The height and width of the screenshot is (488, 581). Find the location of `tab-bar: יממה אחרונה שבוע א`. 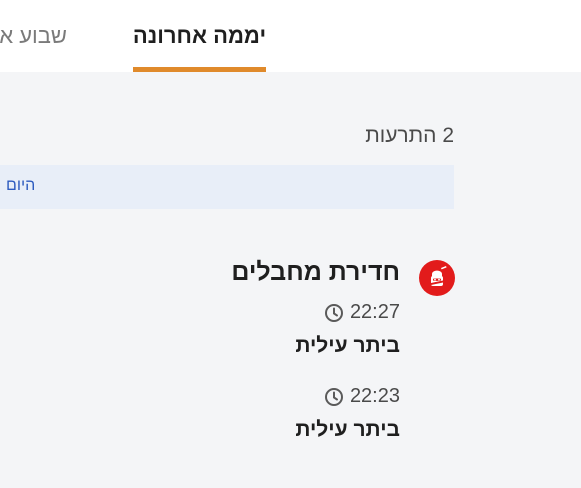

tab-bar: יממה אחרונה שבוע א is located at coordinates (290, 36).